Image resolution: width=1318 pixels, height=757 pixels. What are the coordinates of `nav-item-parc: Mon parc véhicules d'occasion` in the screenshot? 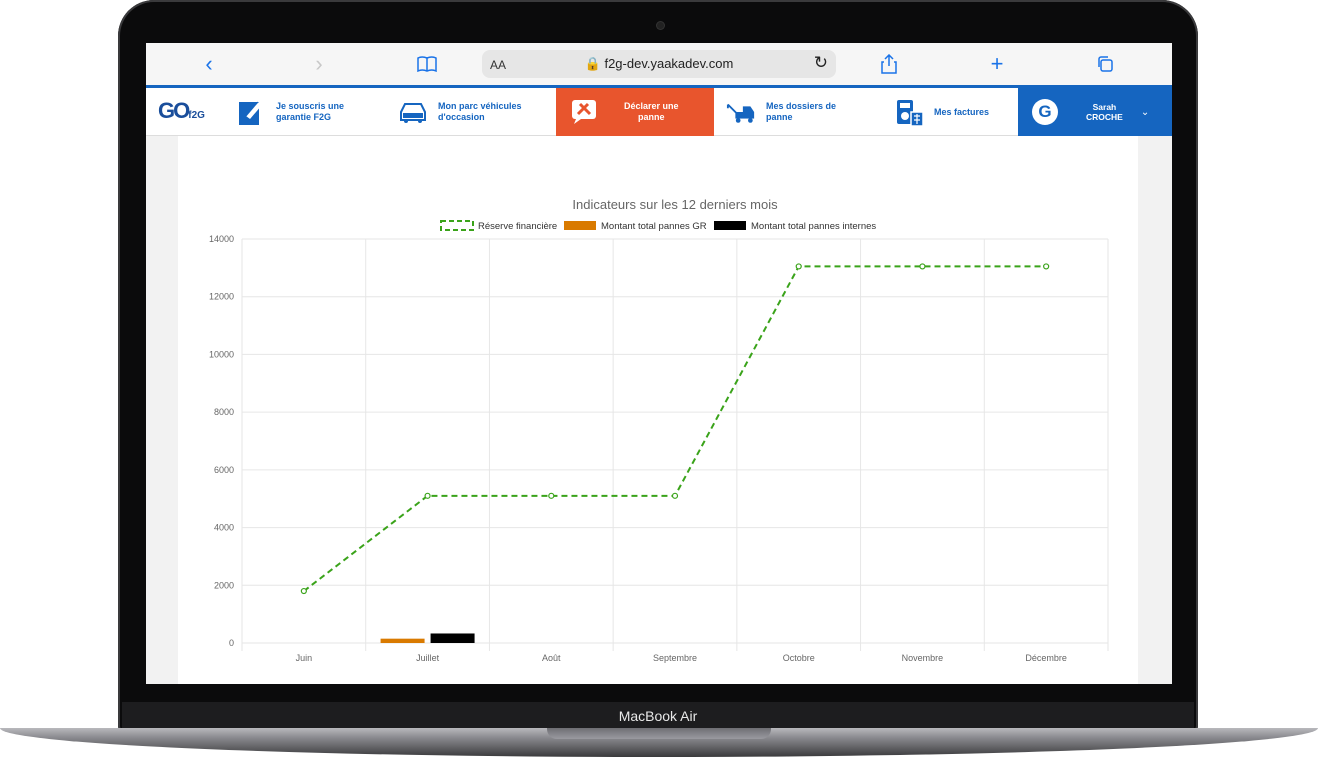 It's located at (460, 112).